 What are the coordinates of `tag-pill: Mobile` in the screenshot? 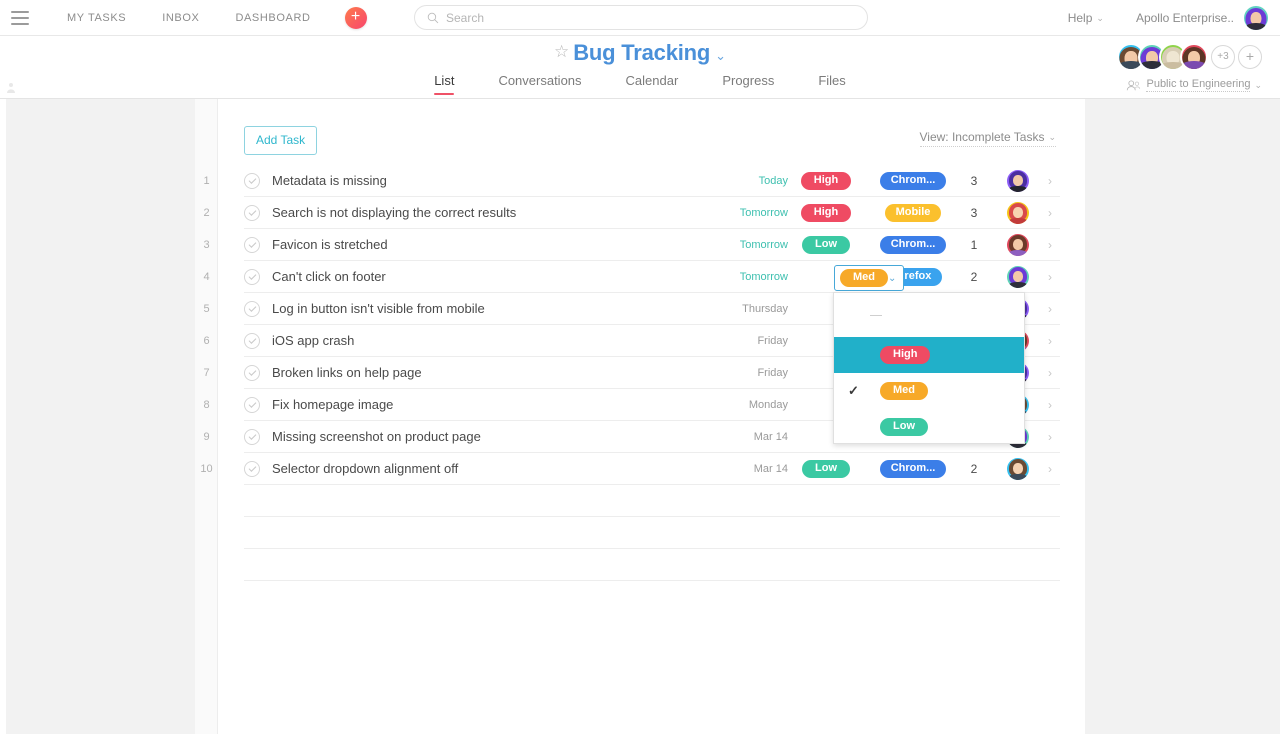 It's located at (913, 212).